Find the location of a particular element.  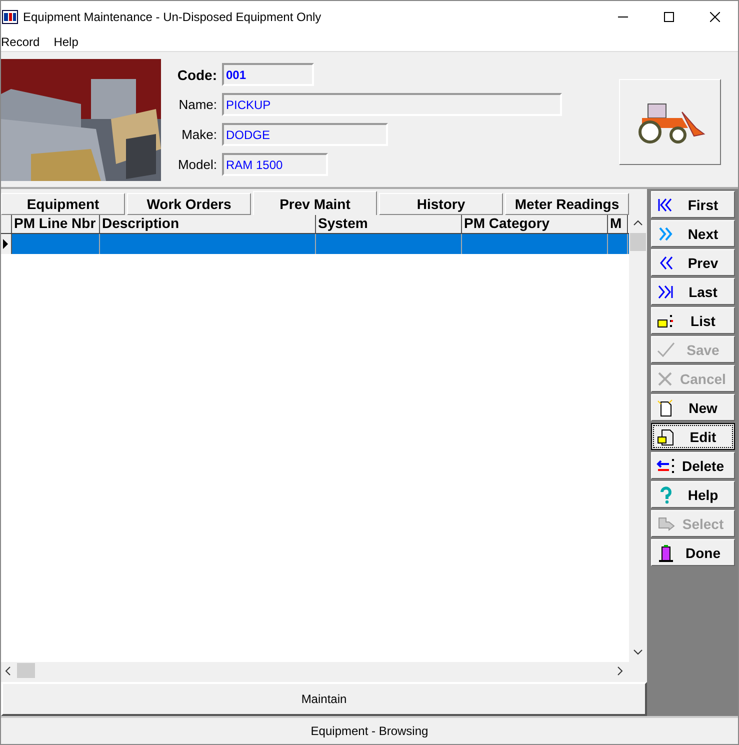

field-label: Model: is located at coordinates (196, 164).